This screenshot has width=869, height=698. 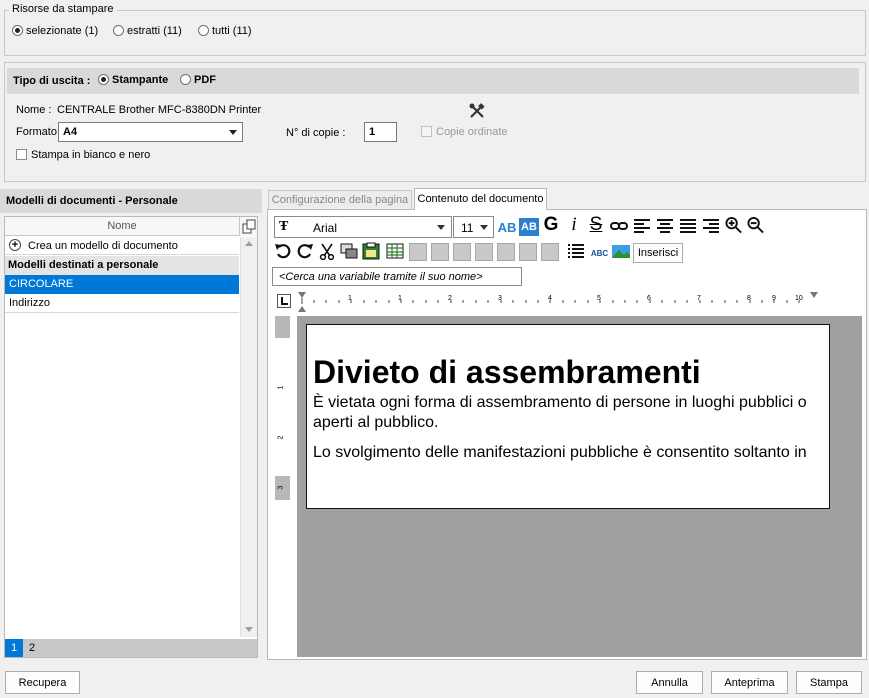 I want to click on align-right-icon, so click(x=711, y=226).